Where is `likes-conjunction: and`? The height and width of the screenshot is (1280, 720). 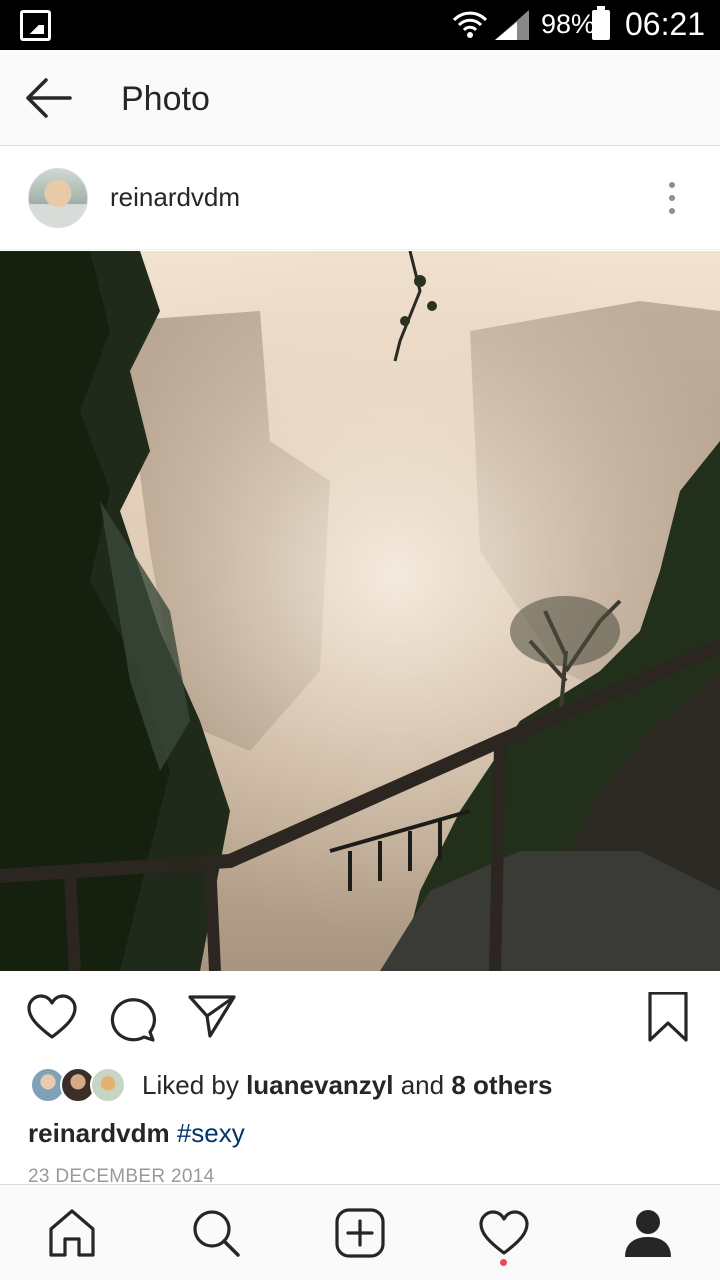 likes-conjunction: and is located at coordinates (422, 1085).